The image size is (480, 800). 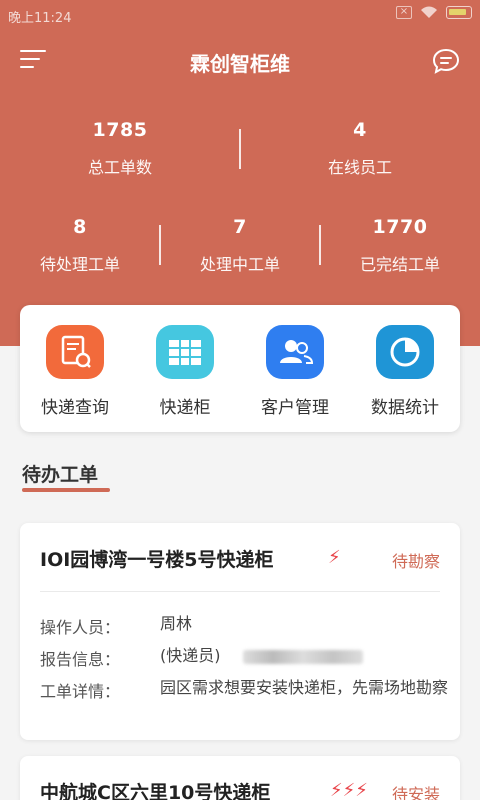 What do you see at coordinates (404, 12) in the screenshot?
I see `no-sim-icon: ×` at bounding box center [404, 12].